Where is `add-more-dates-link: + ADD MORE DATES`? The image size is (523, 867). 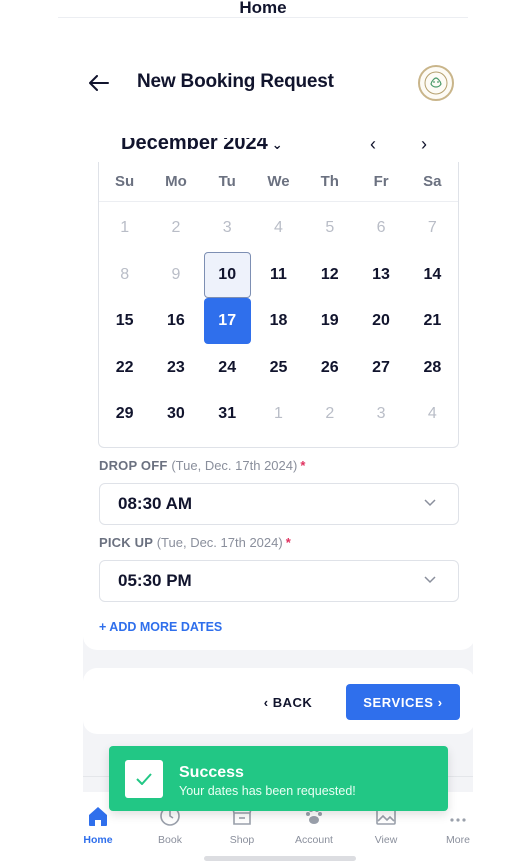
add-more-dates-link: + ADD MORE DATES is located at coordinates (160, 627).